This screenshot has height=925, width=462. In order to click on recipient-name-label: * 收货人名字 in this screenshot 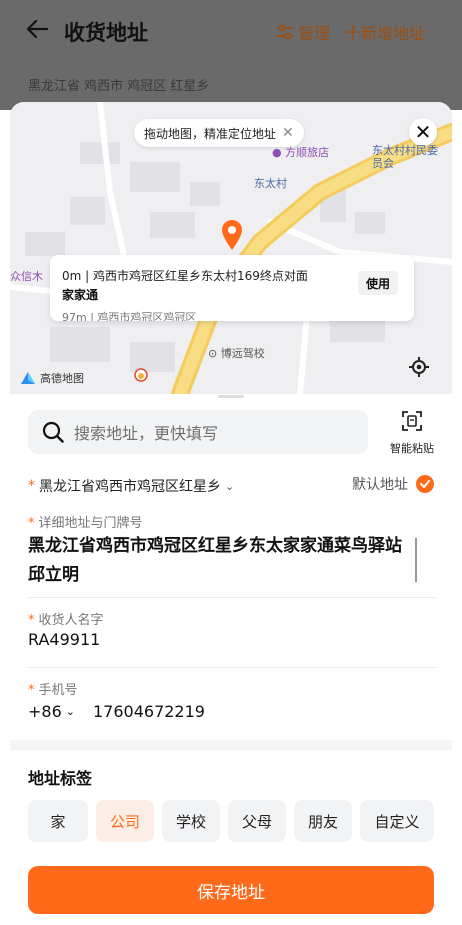, I will do `click(66, 618)`.